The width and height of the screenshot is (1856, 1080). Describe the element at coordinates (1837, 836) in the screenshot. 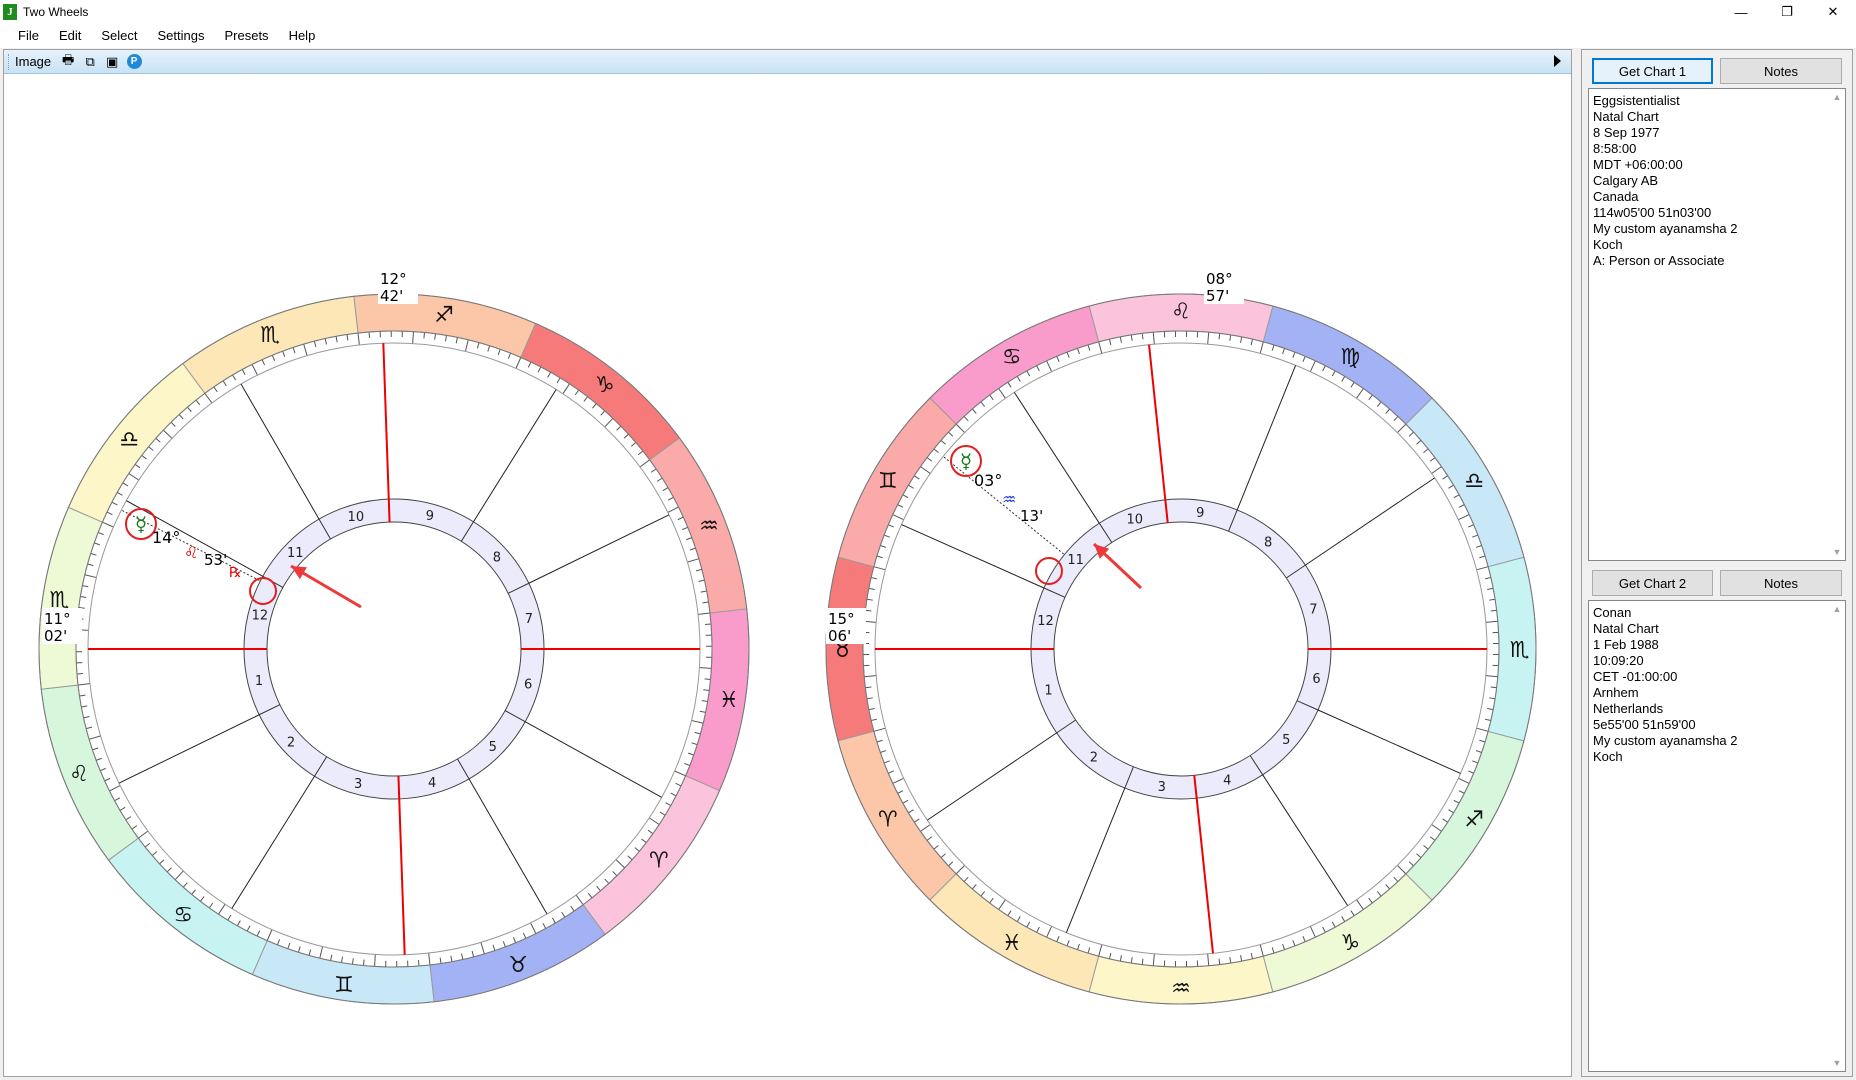

I see `chart-2-scrollbar: ▲ ▼` at that location.